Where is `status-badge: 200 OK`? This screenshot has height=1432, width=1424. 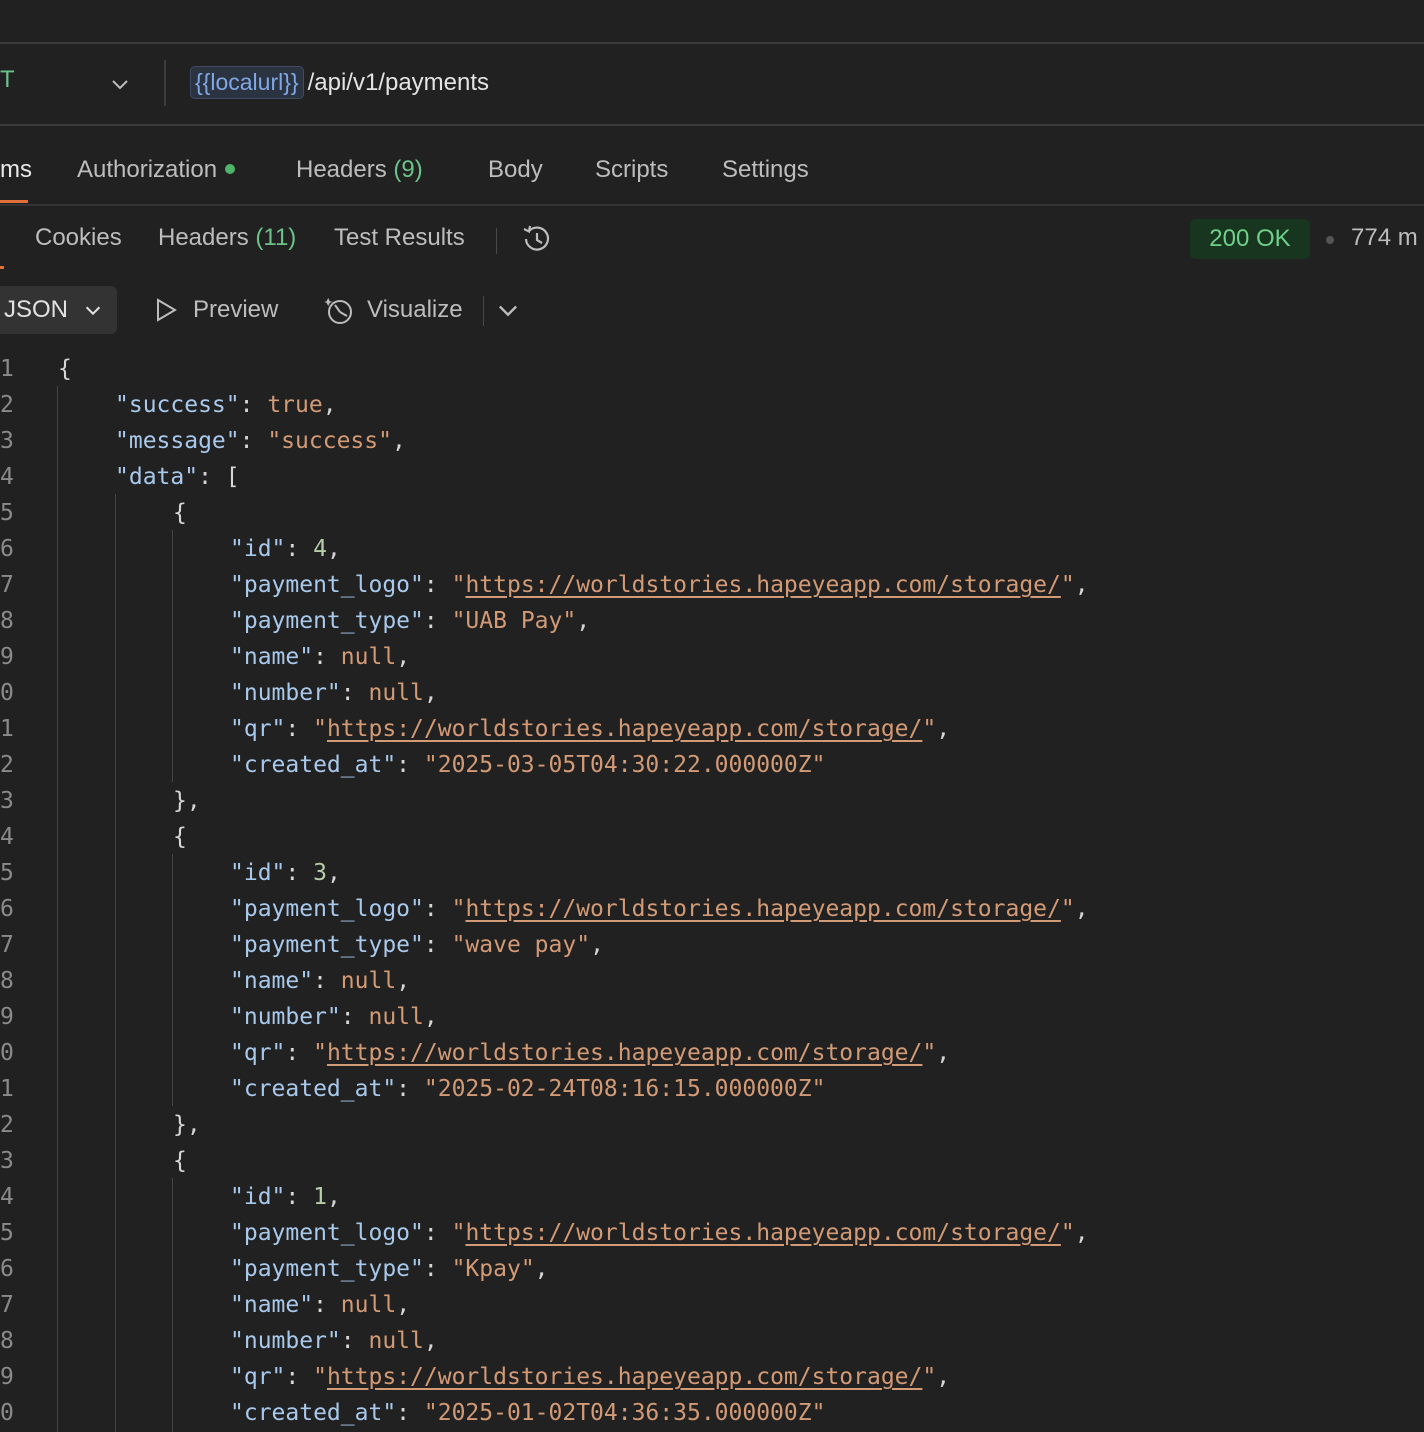
status-badge: 200 OK is located at coordinates (1250, 239).